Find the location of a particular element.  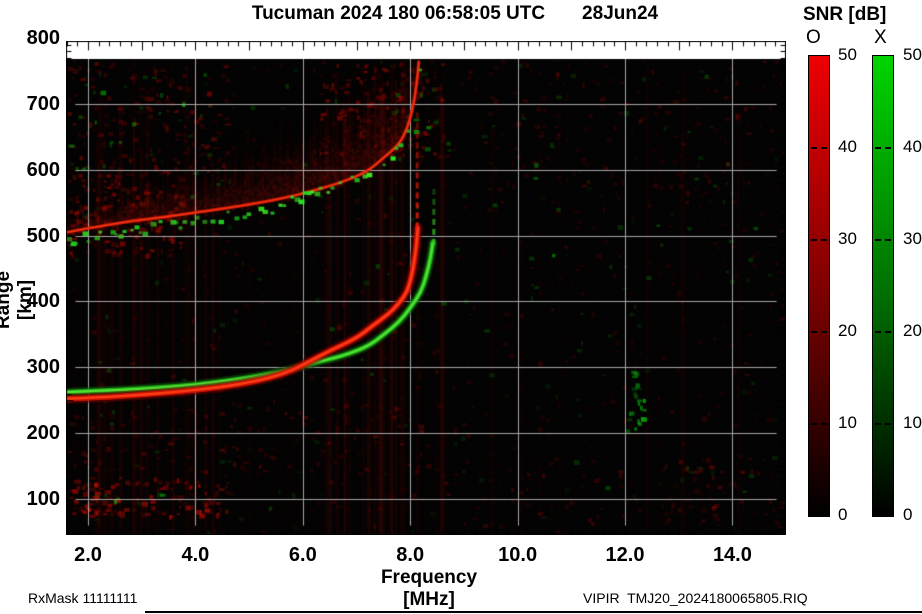

x-tick-label-12.0: 12.0 is located at coordinates (625, 555).